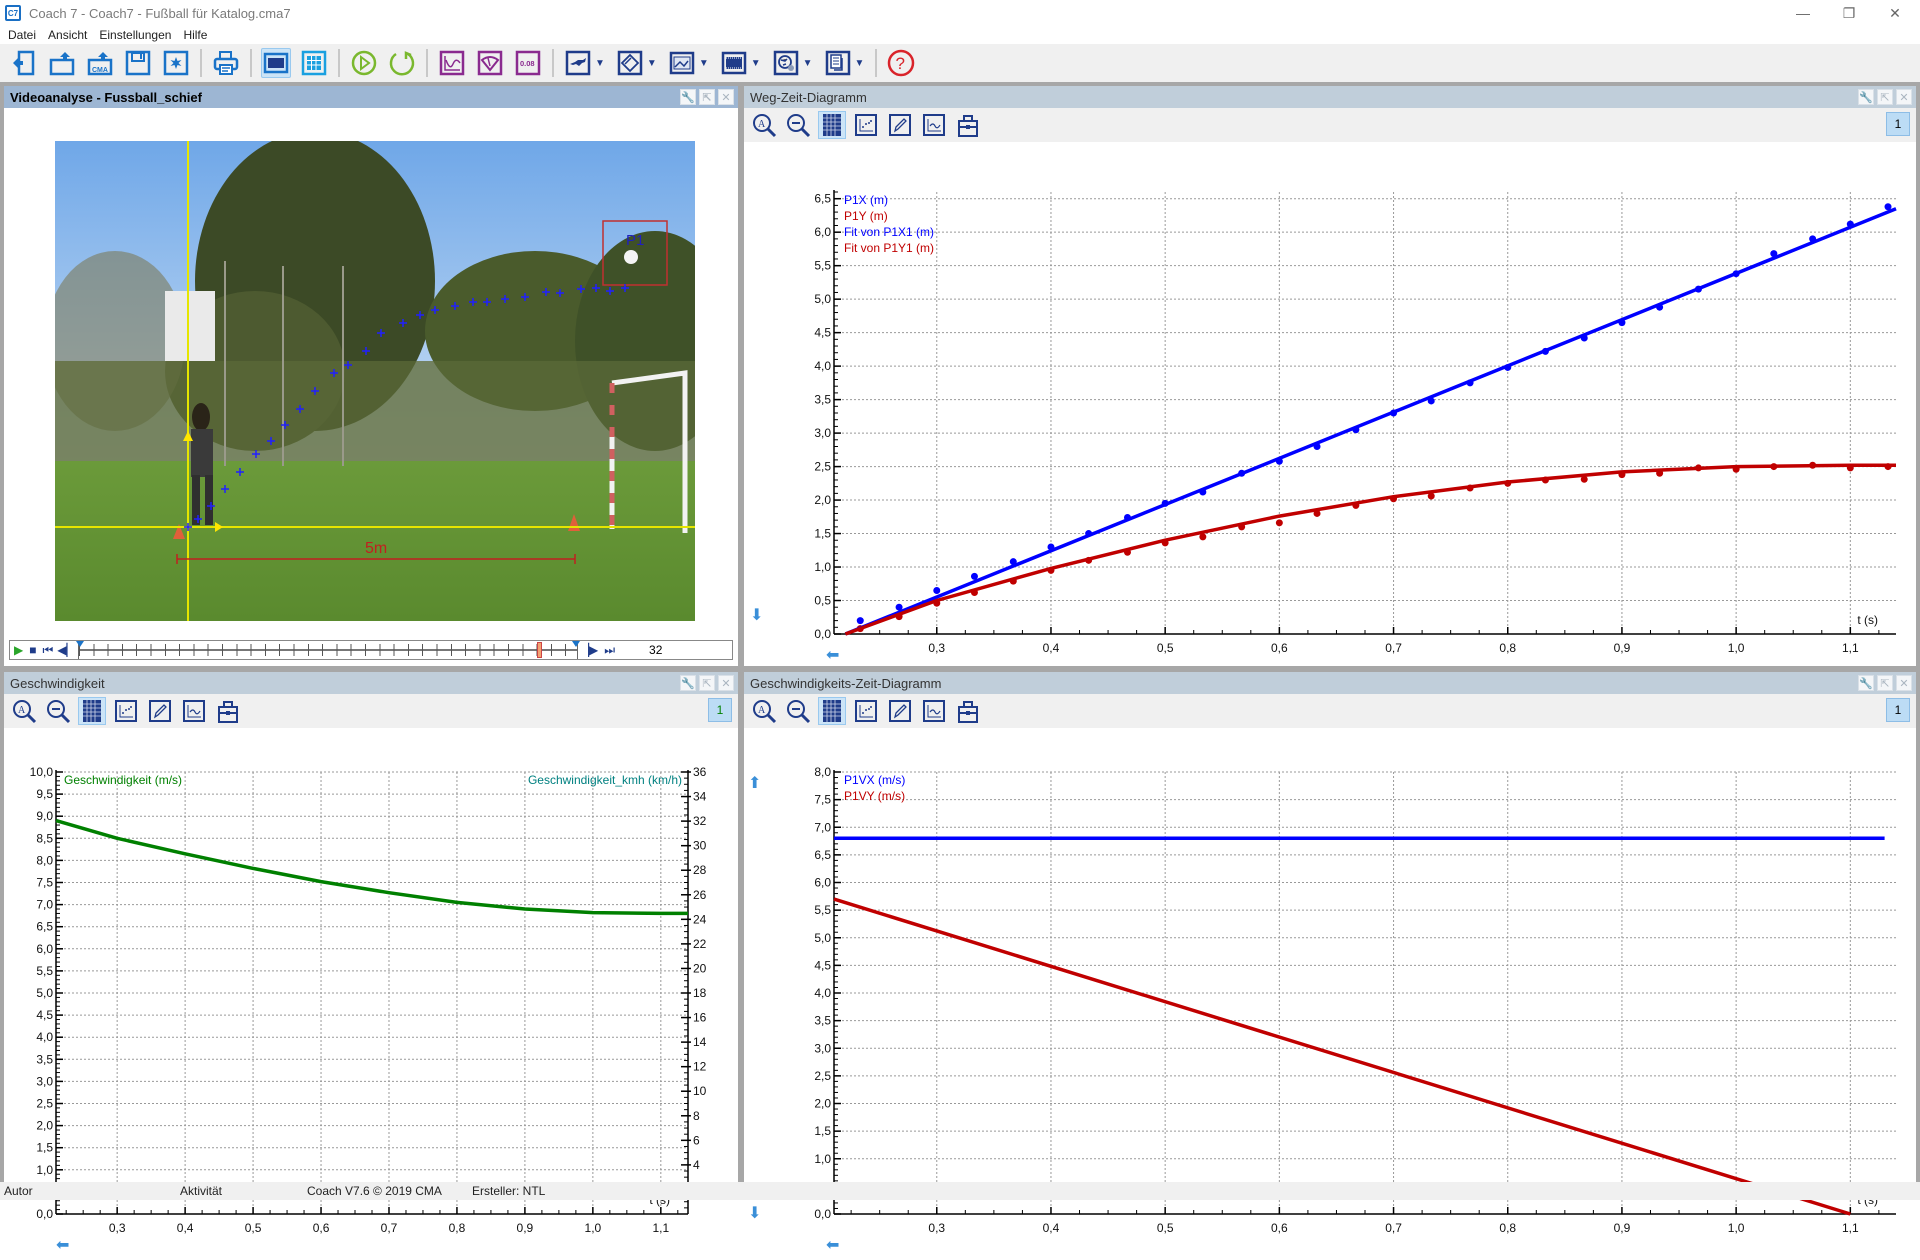 This screenshot has height=1260, width=1920. Describe the element at coordinates (600, 63) in the screenshot. I see `animation-dropdown-icon: ▼` at that location.